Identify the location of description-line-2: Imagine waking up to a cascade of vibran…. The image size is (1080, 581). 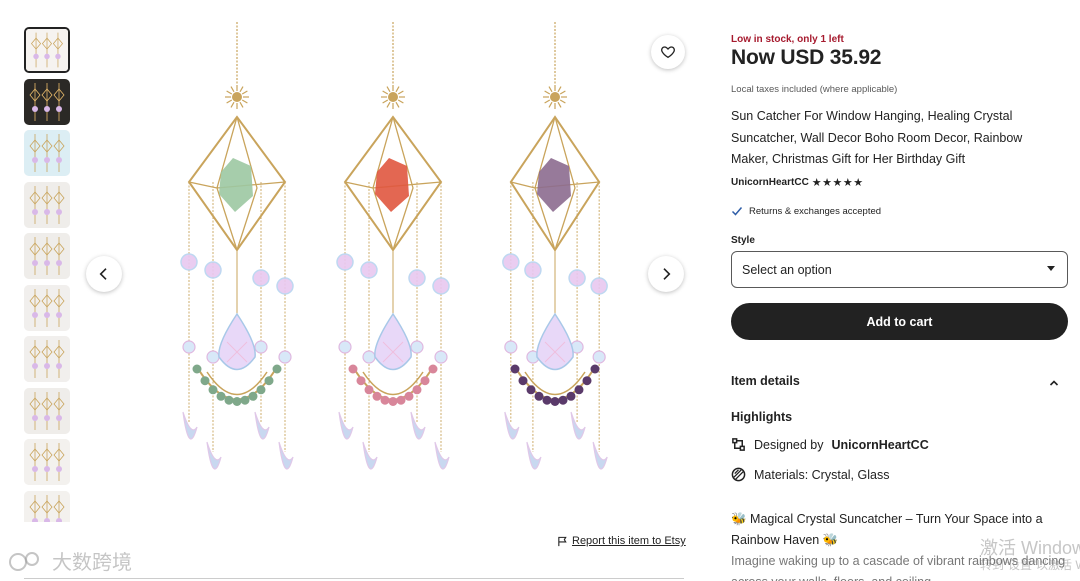
(898, 567).